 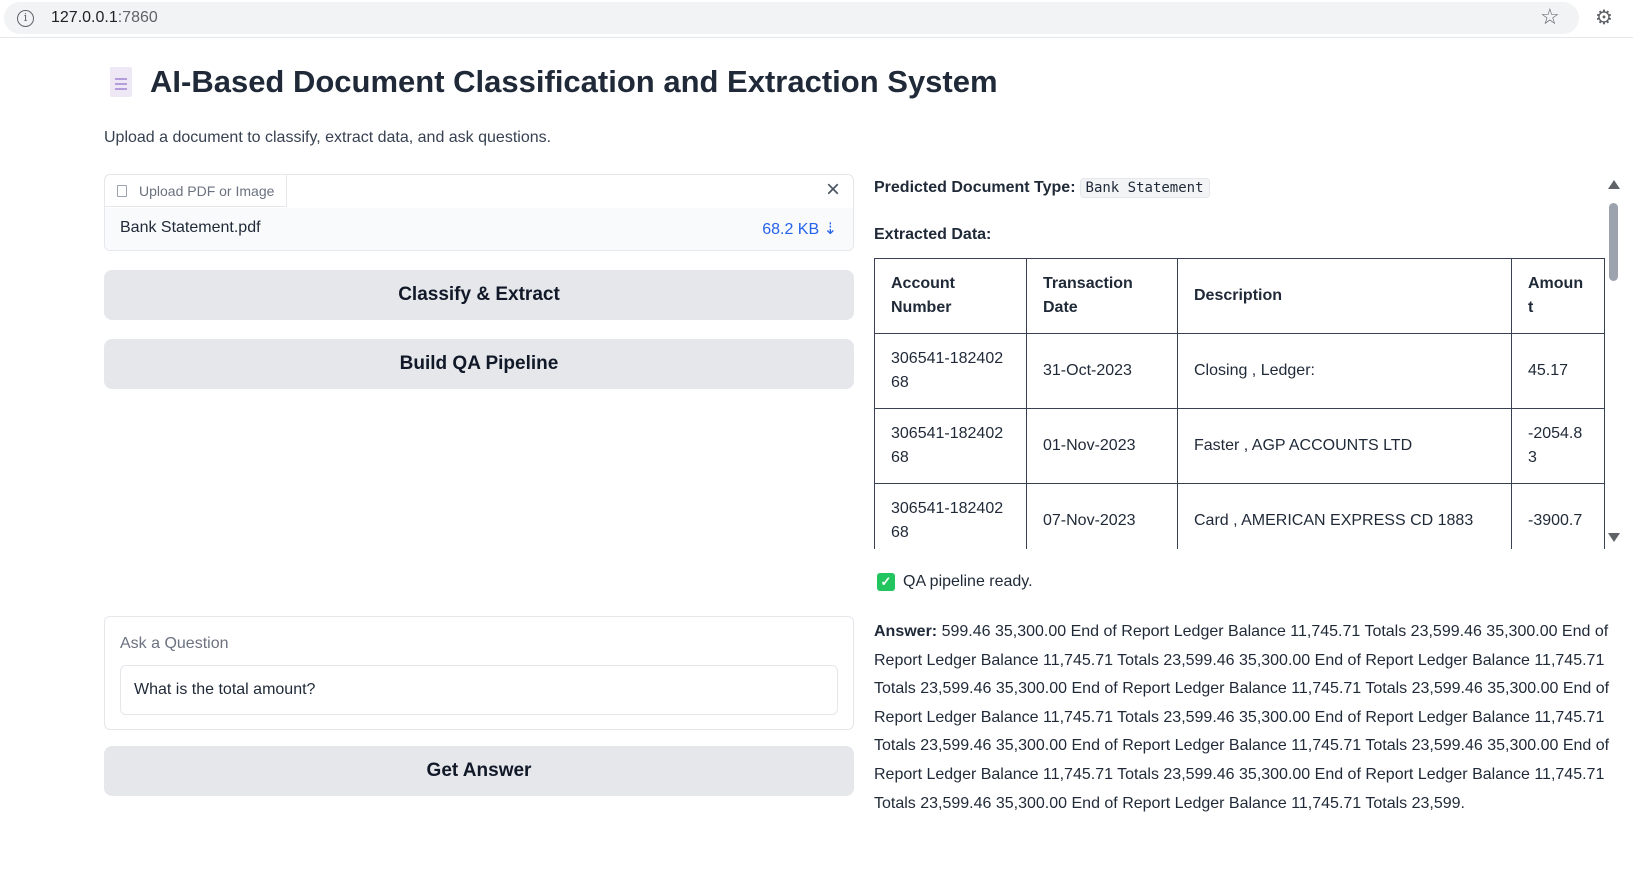 I want to click on url-text: 127.0.0.1:7860, so click(x=104, y=18).